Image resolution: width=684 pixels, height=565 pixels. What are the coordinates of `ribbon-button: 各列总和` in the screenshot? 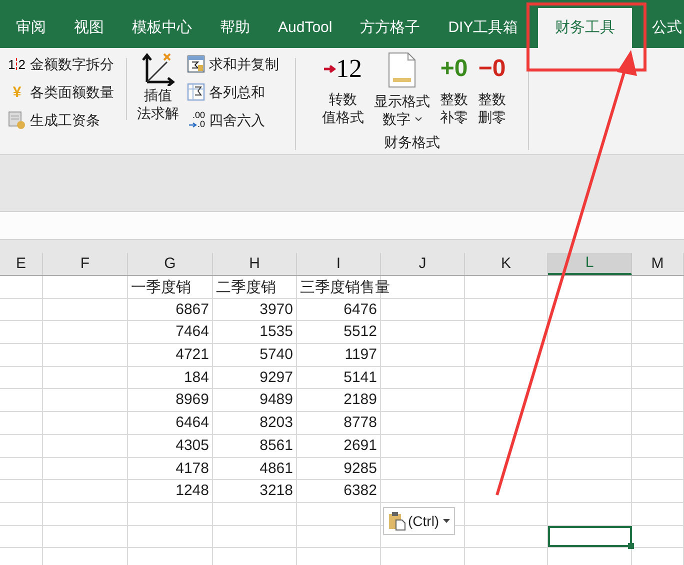 It's located at (241, 92).